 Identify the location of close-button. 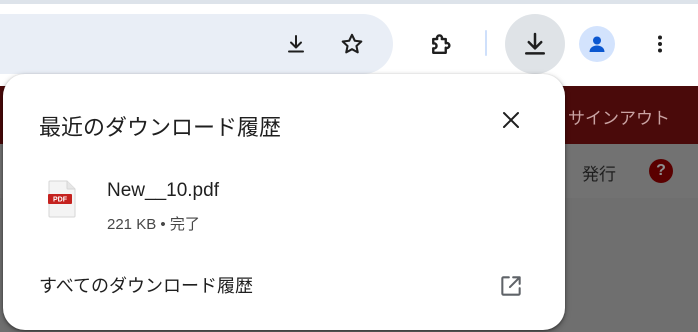
(511, 120).